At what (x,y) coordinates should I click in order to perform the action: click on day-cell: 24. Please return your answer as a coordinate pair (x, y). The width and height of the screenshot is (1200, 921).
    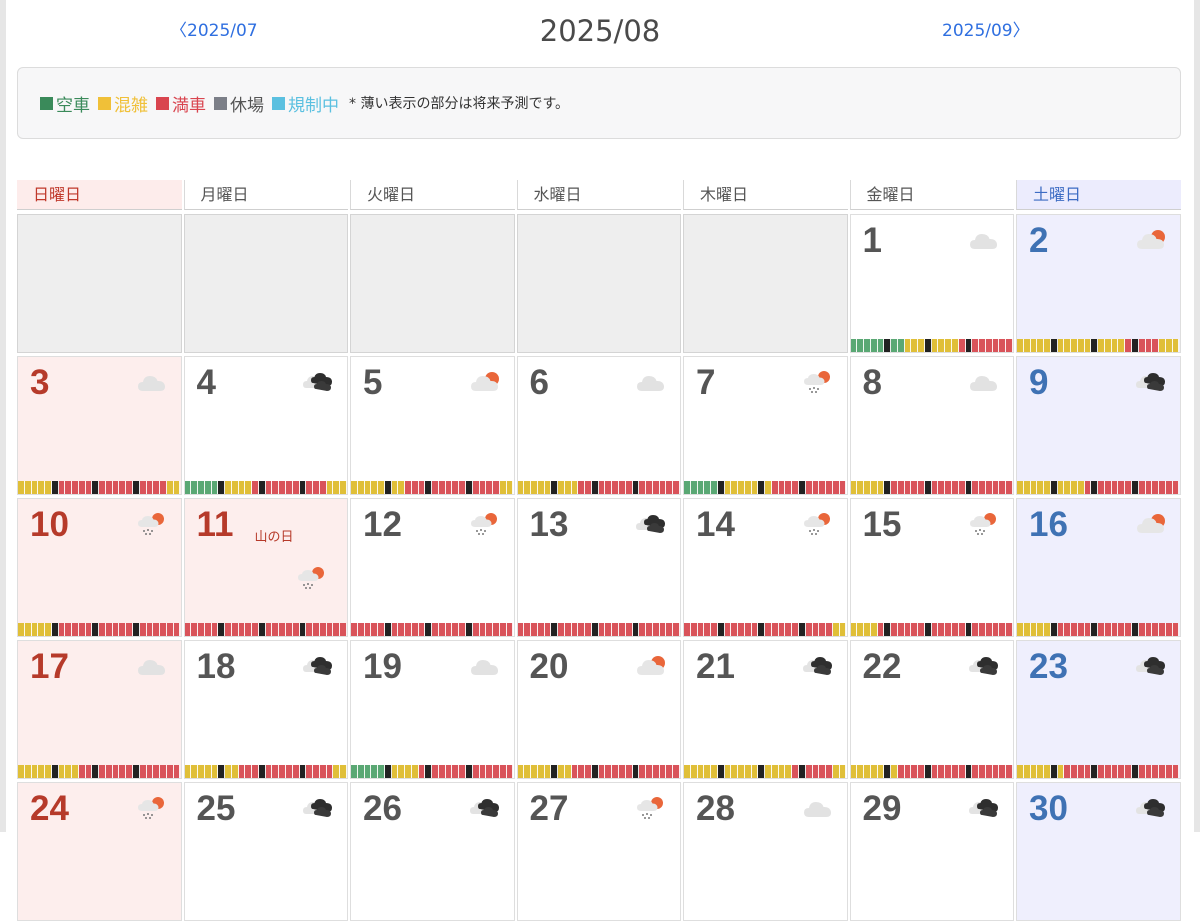
    Looking at the image, I should click on (99, 851).